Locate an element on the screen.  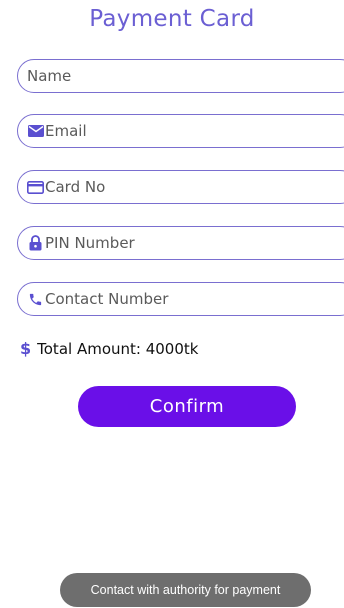
name-field is located at coordinates (180, 76).